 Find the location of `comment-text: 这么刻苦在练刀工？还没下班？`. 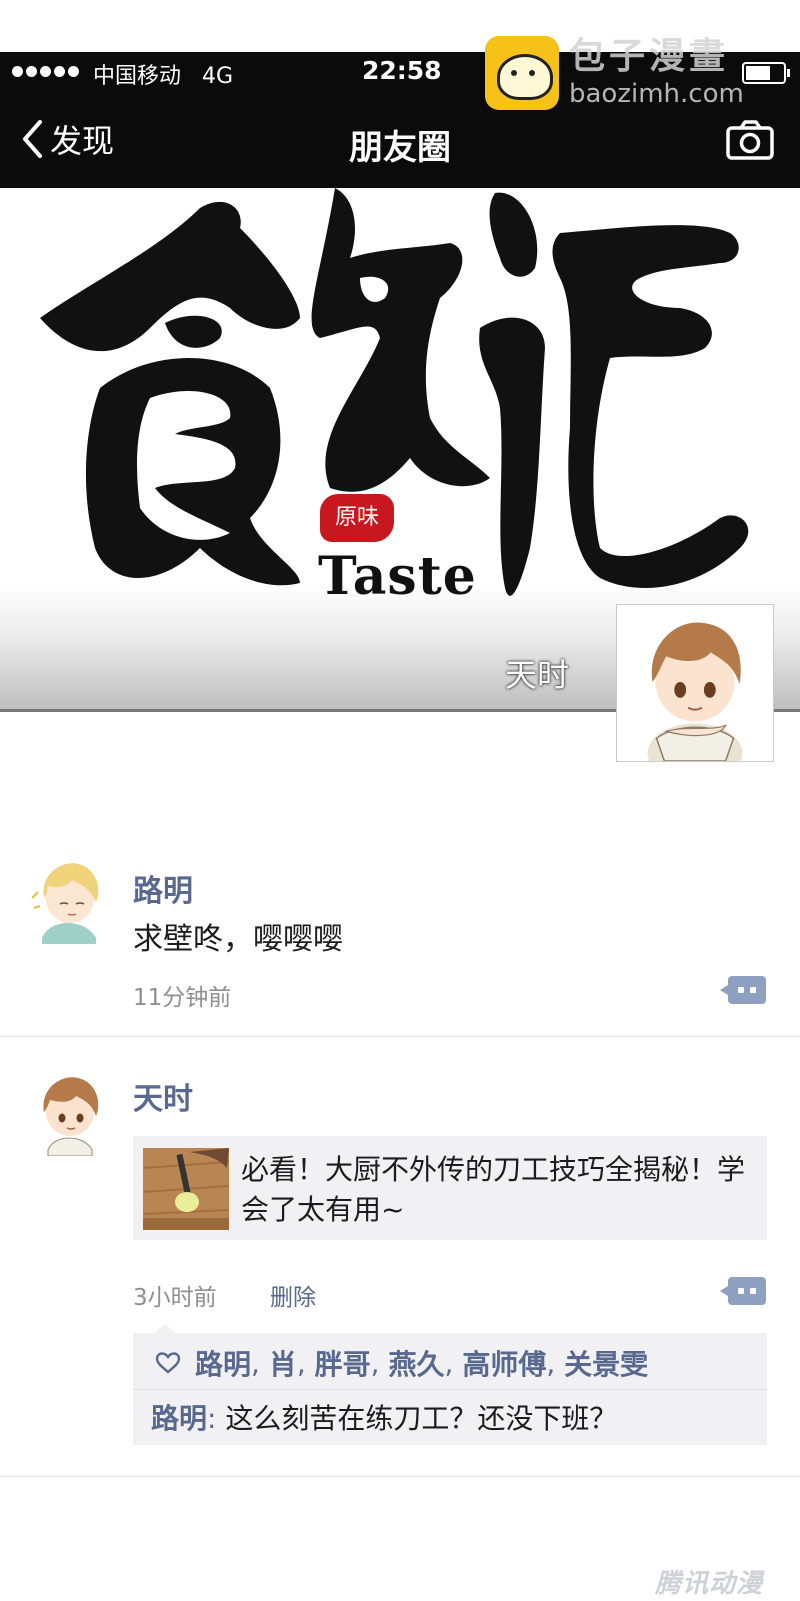

comment-text: 这么刻苦在练刀工？还没下班？ is located at coordinates (421, 1418).